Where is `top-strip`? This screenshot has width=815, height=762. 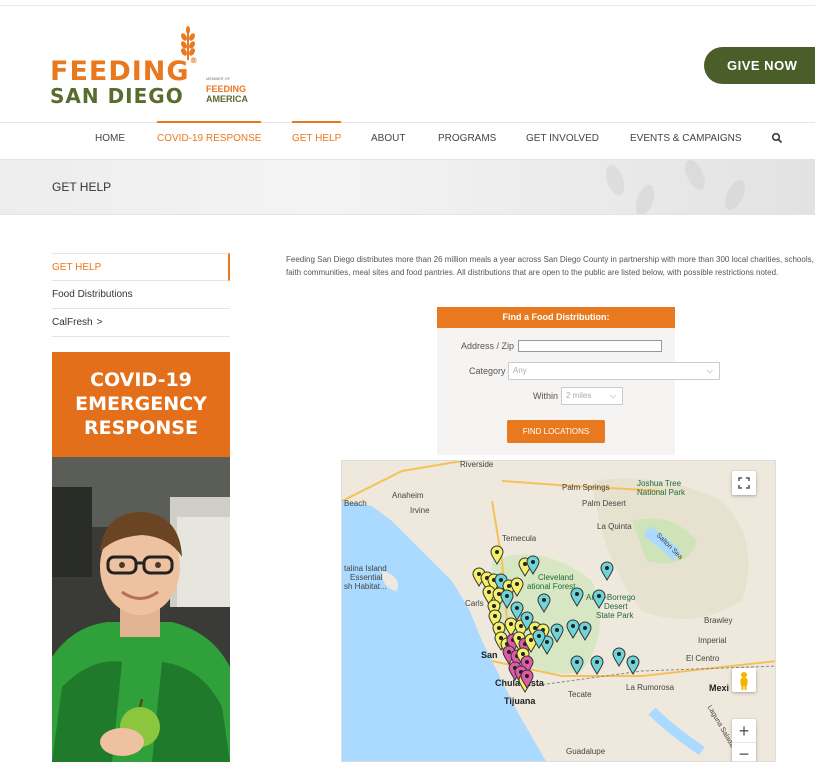
top-strip is located at coordinates (407, 3).